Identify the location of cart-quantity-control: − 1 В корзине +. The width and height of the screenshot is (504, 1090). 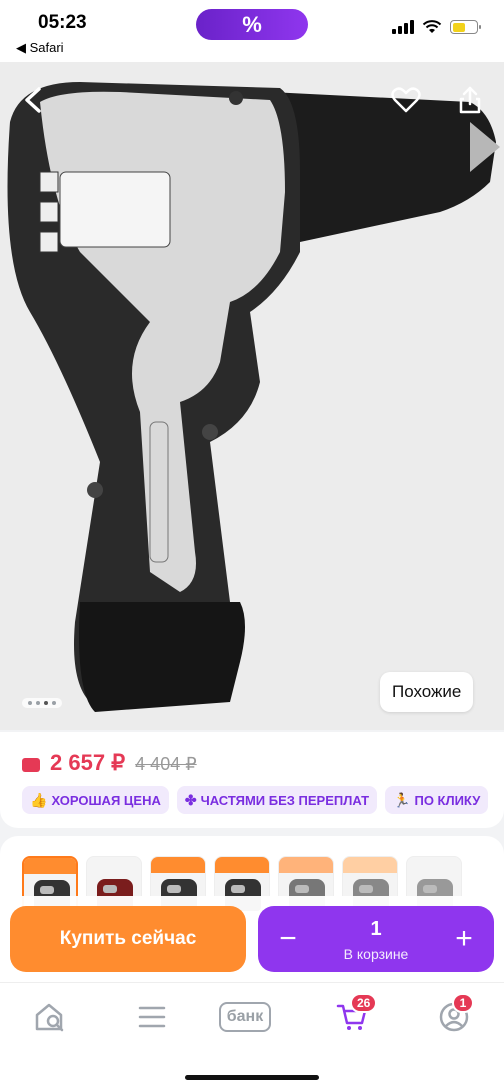
(376, 939).